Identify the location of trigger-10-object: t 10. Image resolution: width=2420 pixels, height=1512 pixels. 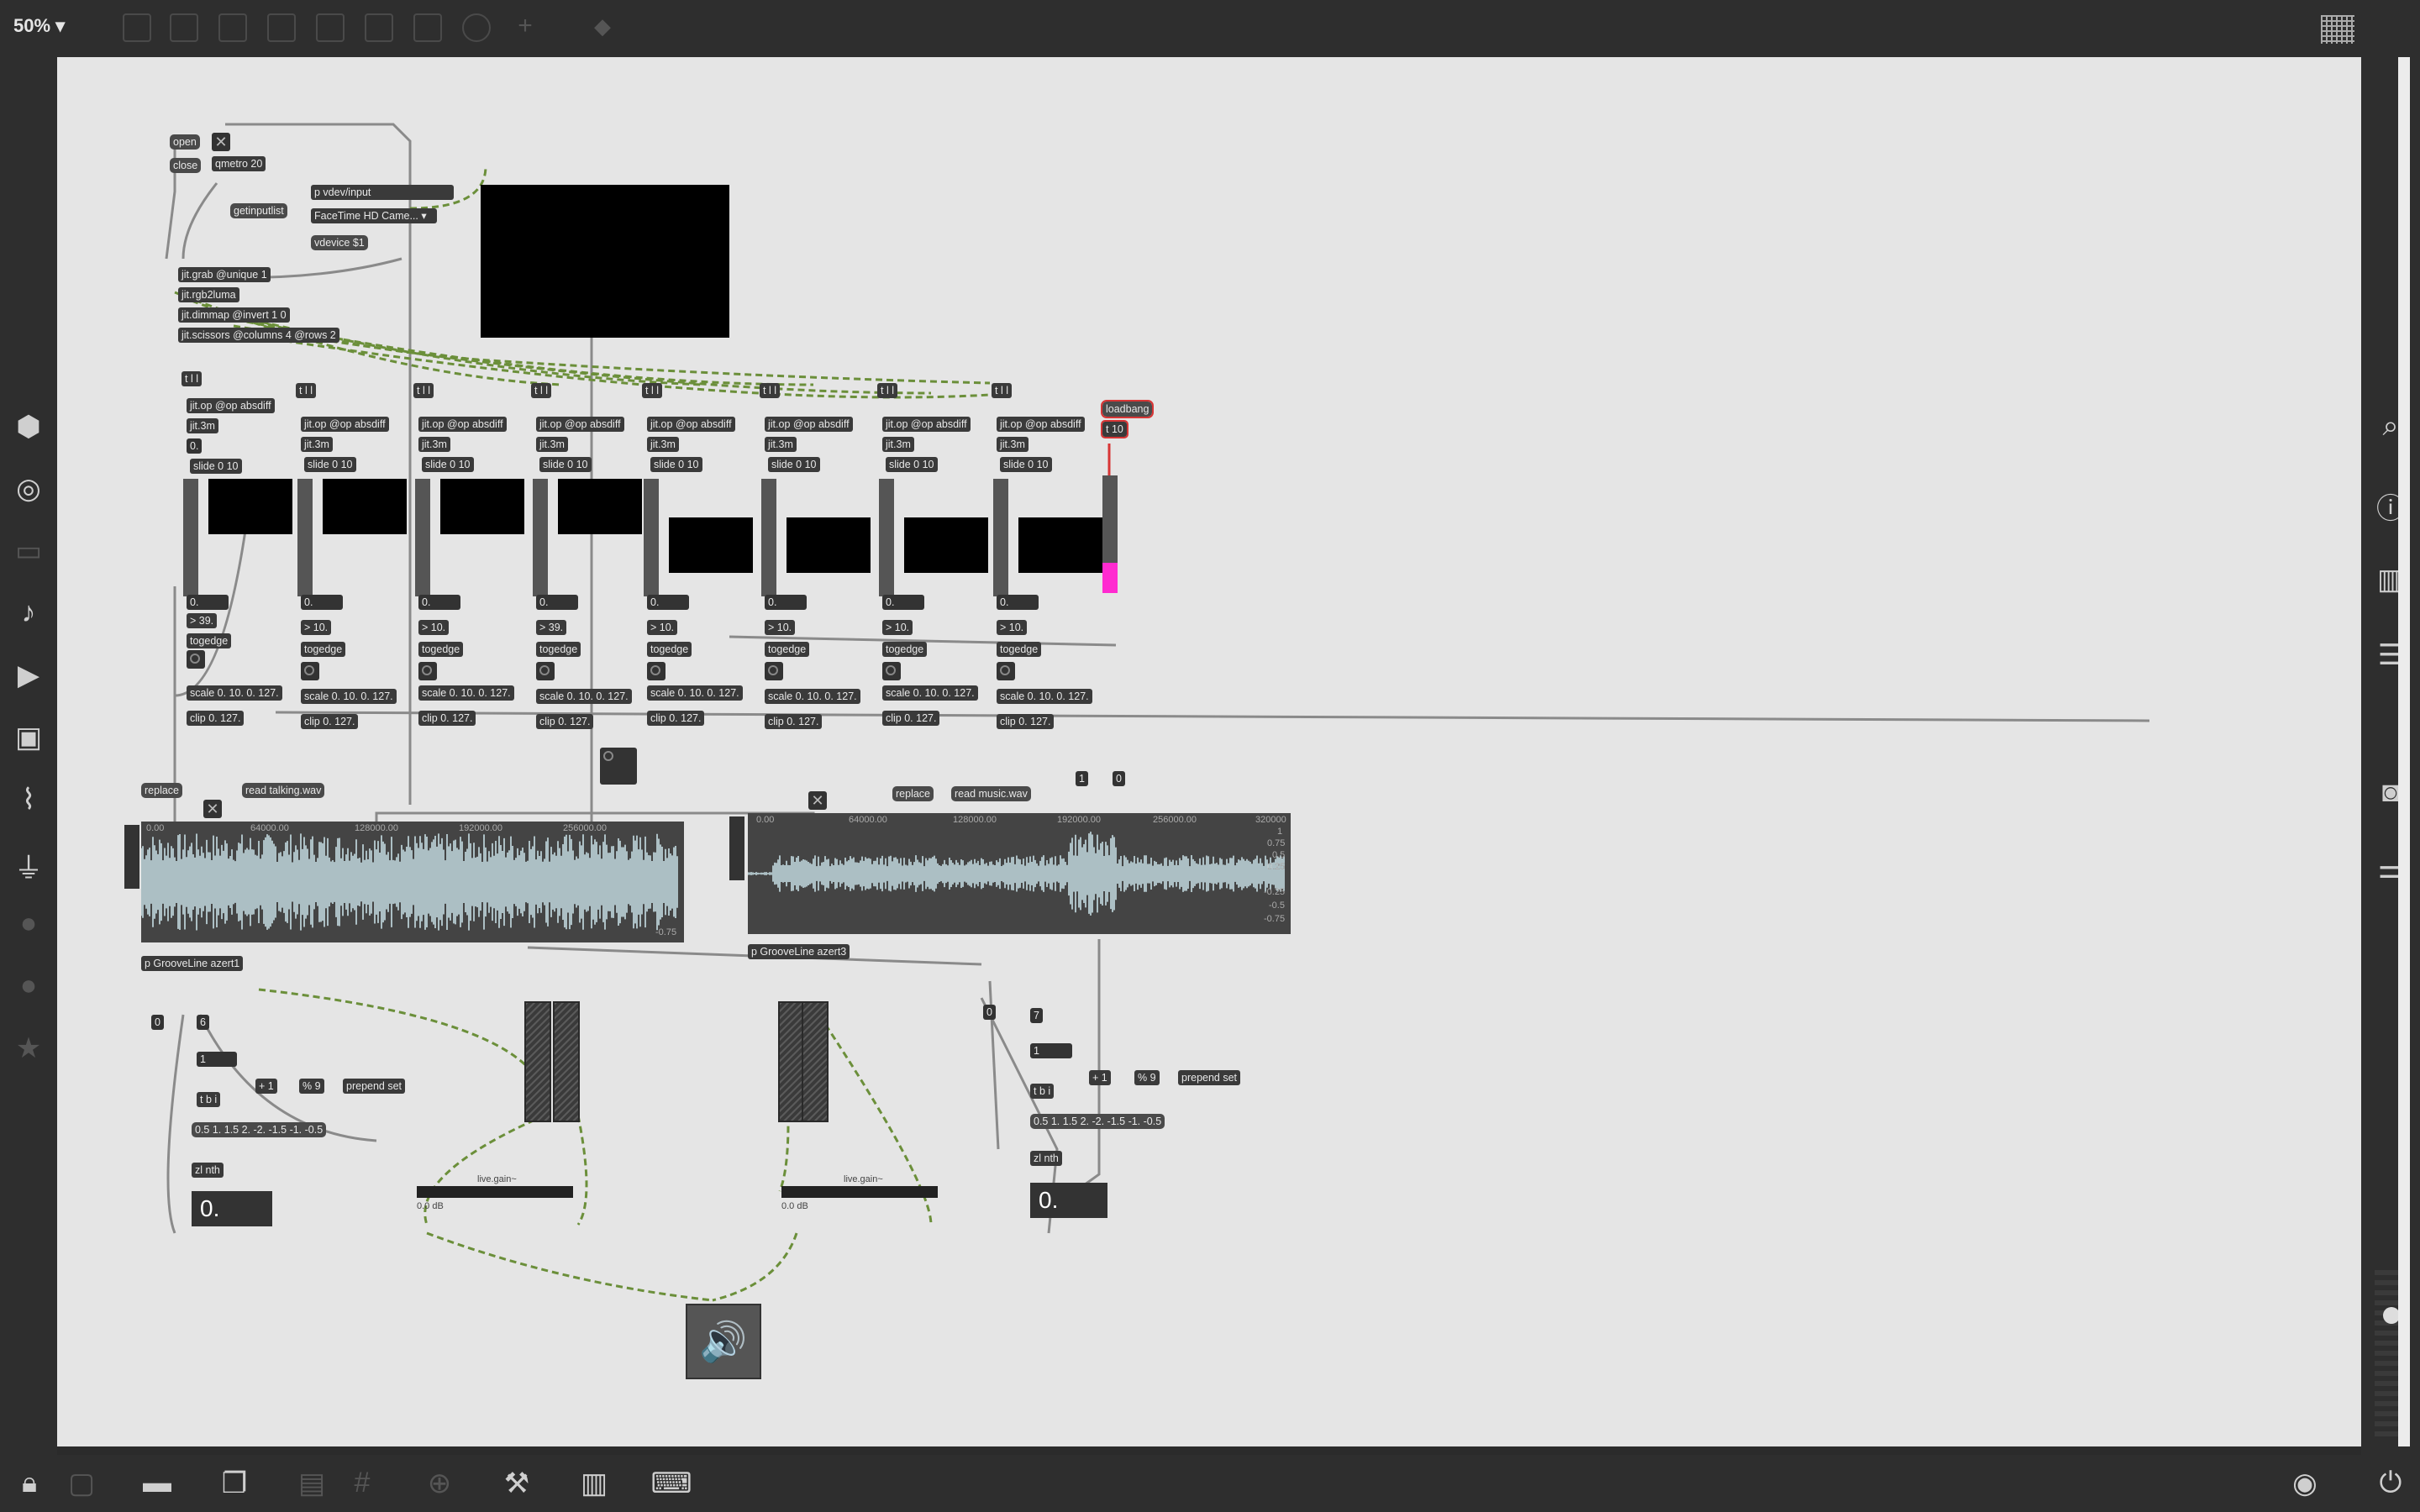
(1114, 429).